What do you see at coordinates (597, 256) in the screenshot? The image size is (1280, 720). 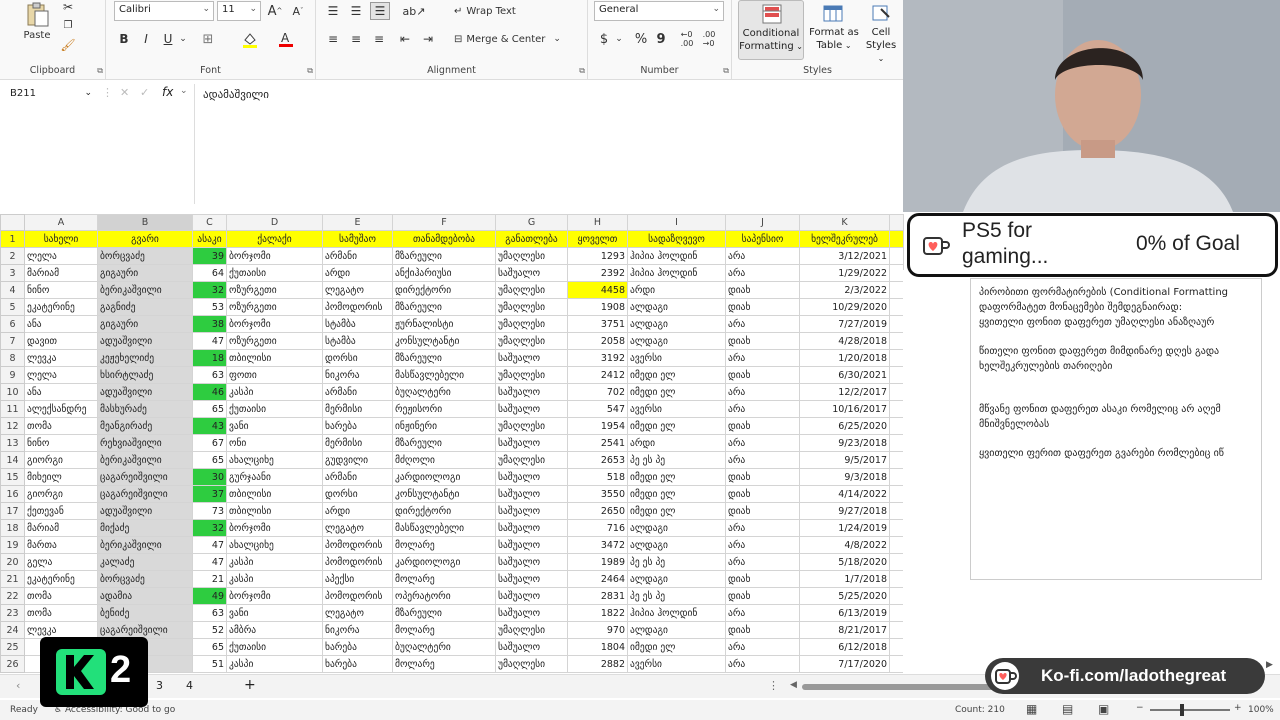 I see `cell-h: 1293` at bounding box center [597, 256].